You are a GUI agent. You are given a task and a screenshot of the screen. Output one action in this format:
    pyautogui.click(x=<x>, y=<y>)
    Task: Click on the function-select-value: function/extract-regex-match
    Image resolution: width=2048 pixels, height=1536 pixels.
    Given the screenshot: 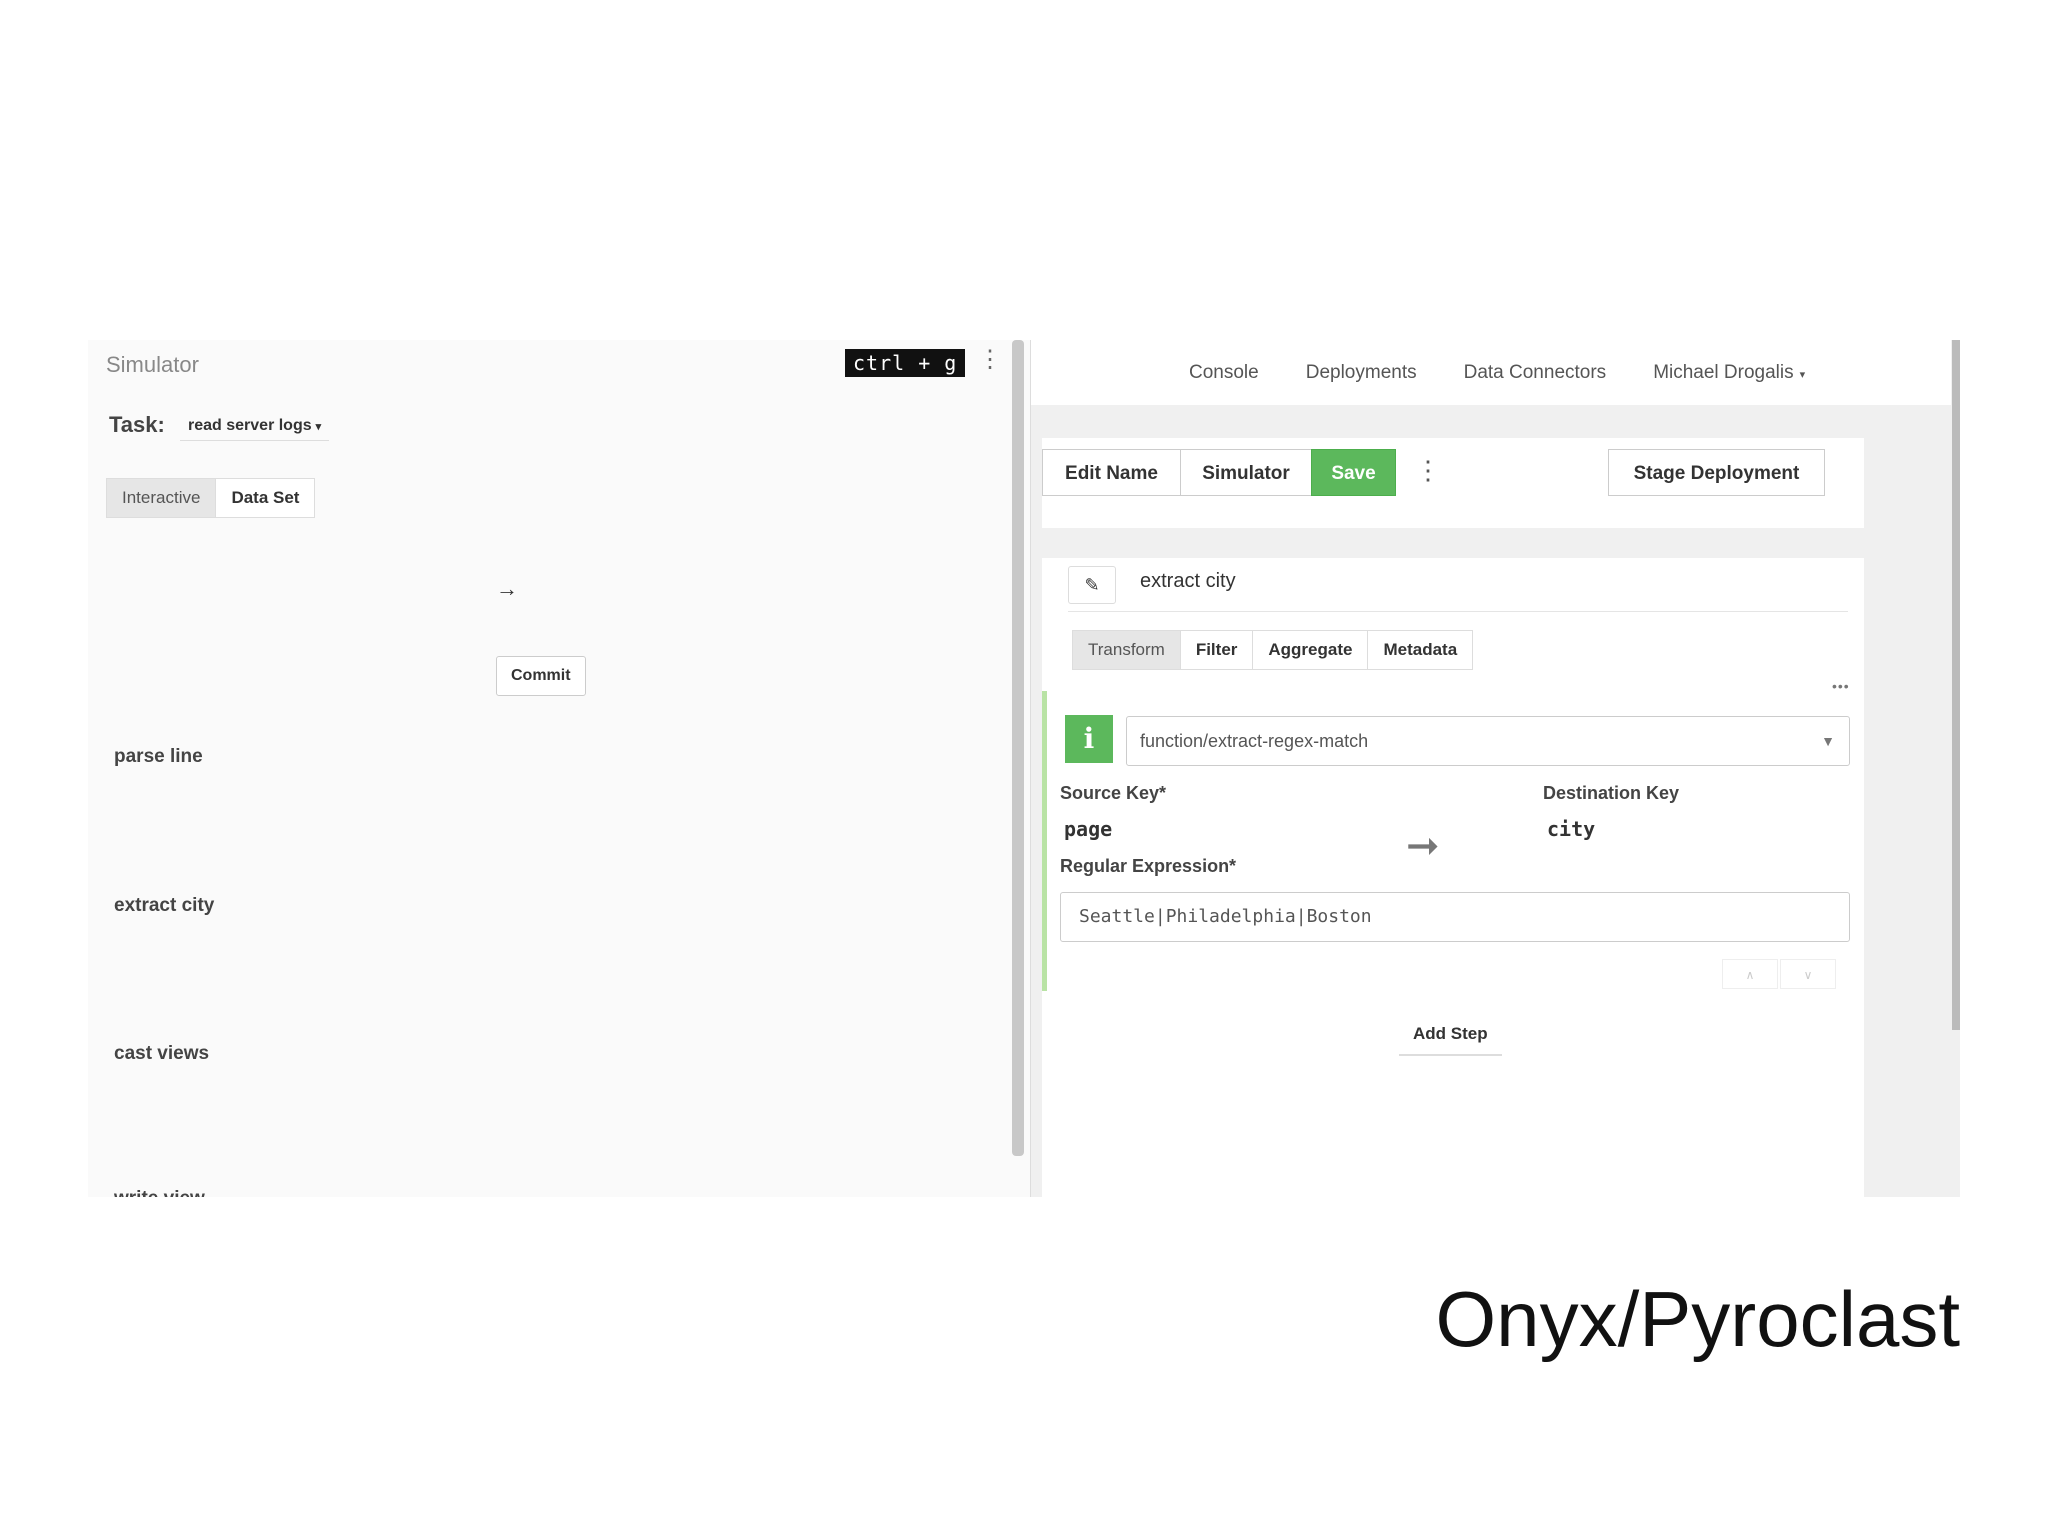 What is the action you would take?
    pyautogui.click(x=1254, y=741)
    